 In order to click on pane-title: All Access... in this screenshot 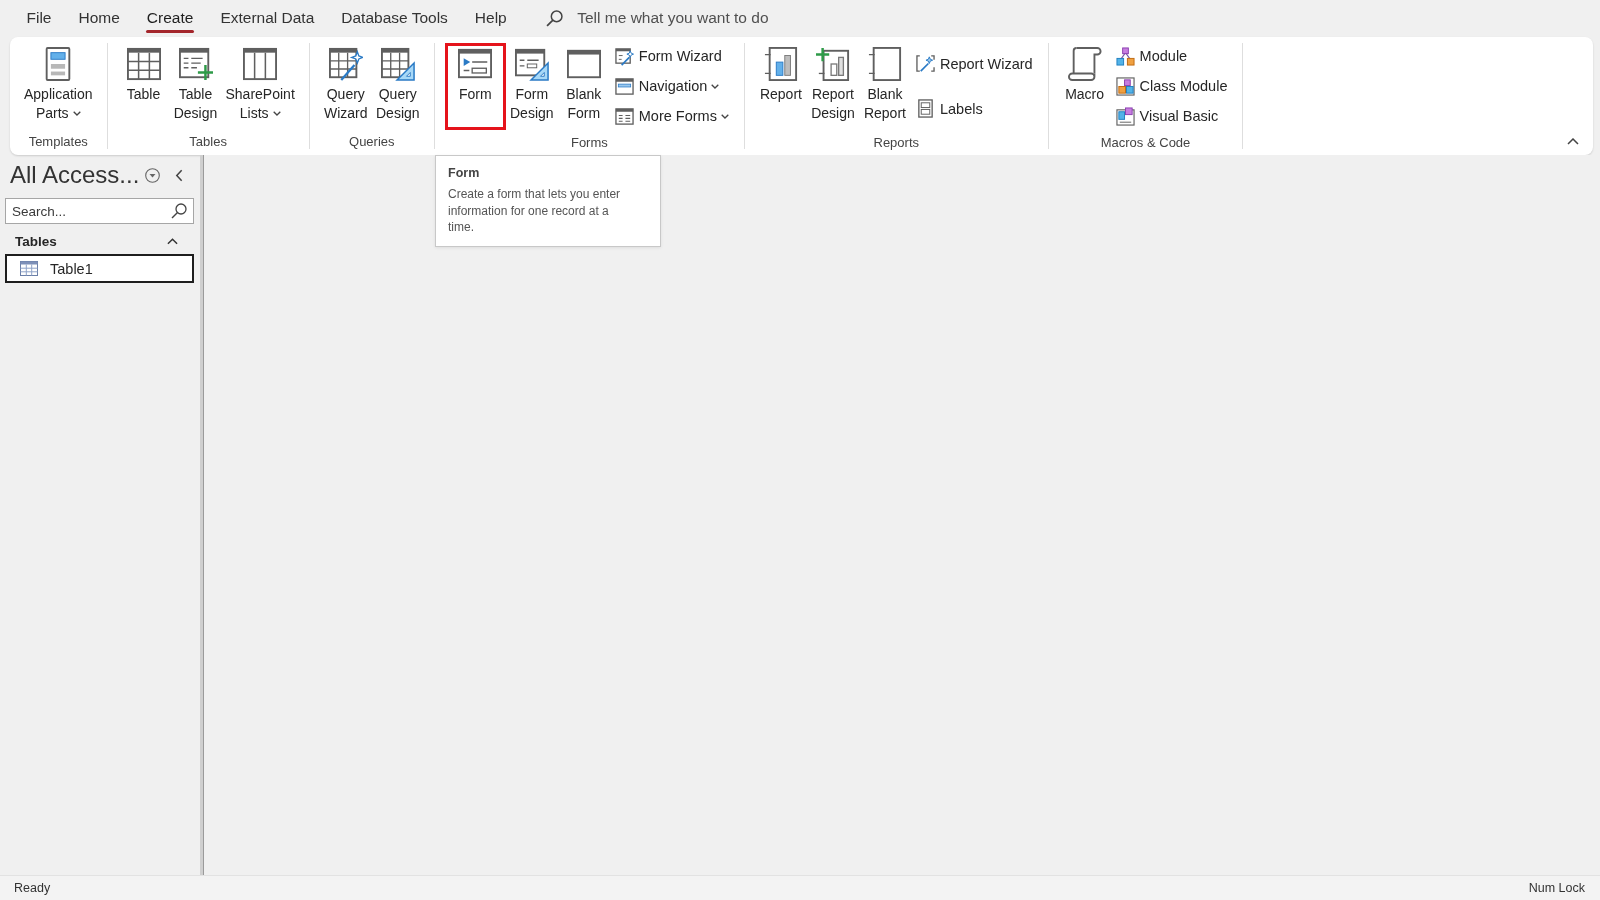, I will do `click(75, 175)`.